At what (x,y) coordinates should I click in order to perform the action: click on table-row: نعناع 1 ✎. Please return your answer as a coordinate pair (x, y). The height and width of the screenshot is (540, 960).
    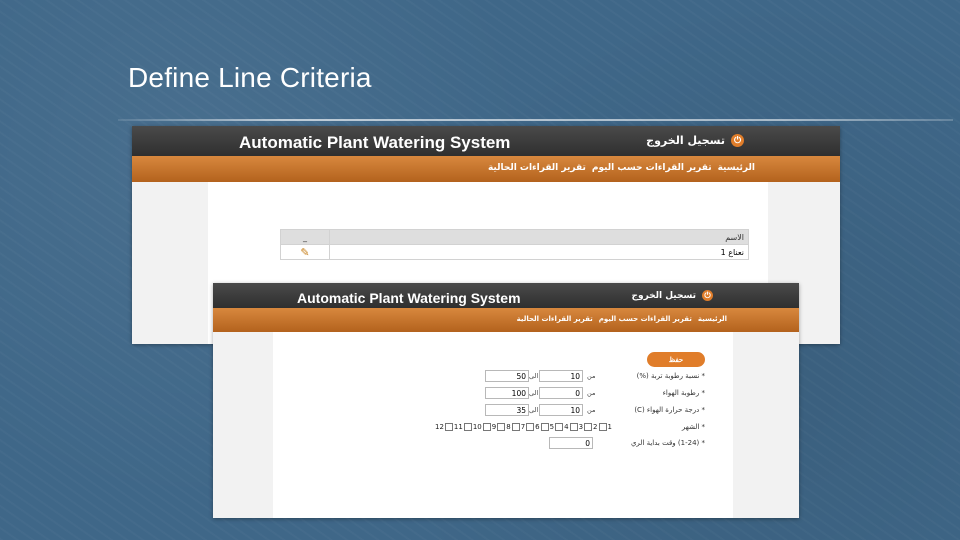
    Looking at the image, I should click on (514, 252).